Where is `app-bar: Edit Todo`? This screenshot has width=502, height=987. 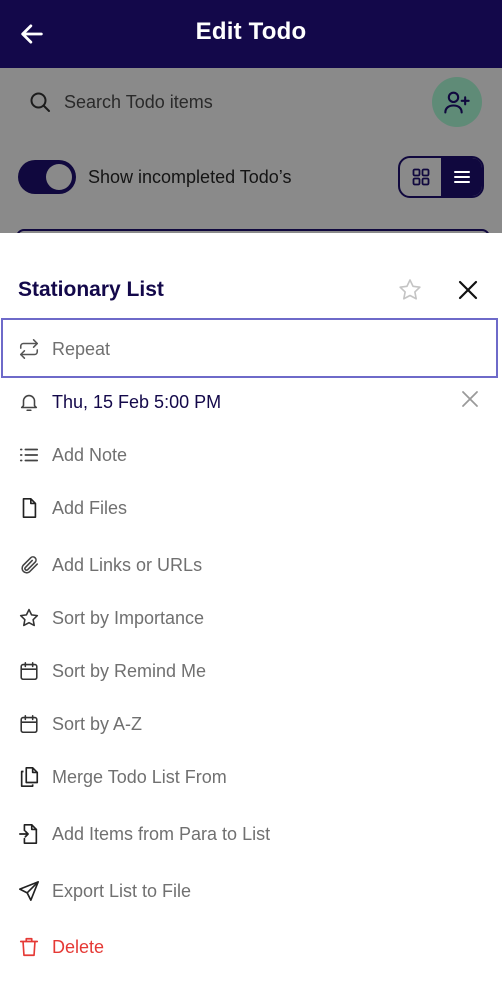 app-bar: Edit Todo is located at coordinates (251, 34).